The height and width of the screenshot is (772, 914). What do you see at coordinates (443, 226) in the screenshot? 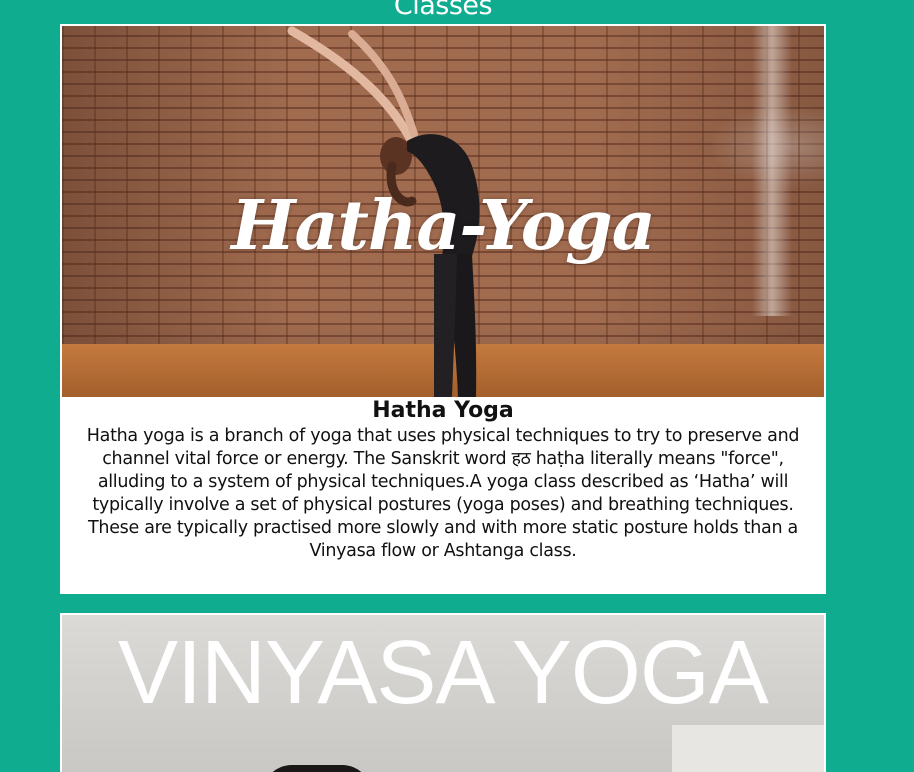
I see `hatha-yoga-image-caption: Hatha-Yoga` at bounding box center [443, 226].